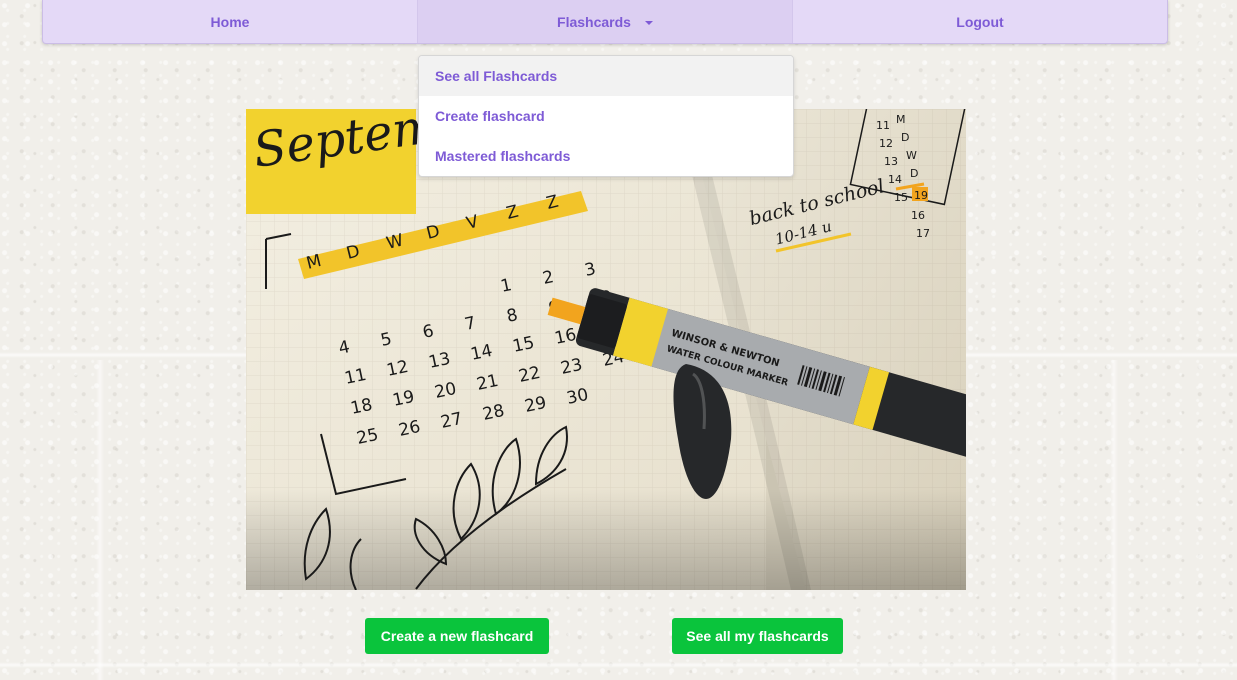 This screenshot has height=680, width=1237. Describe the element at coordinates (901, 119) in the screenshot. I see `svg-text: M` at that location.